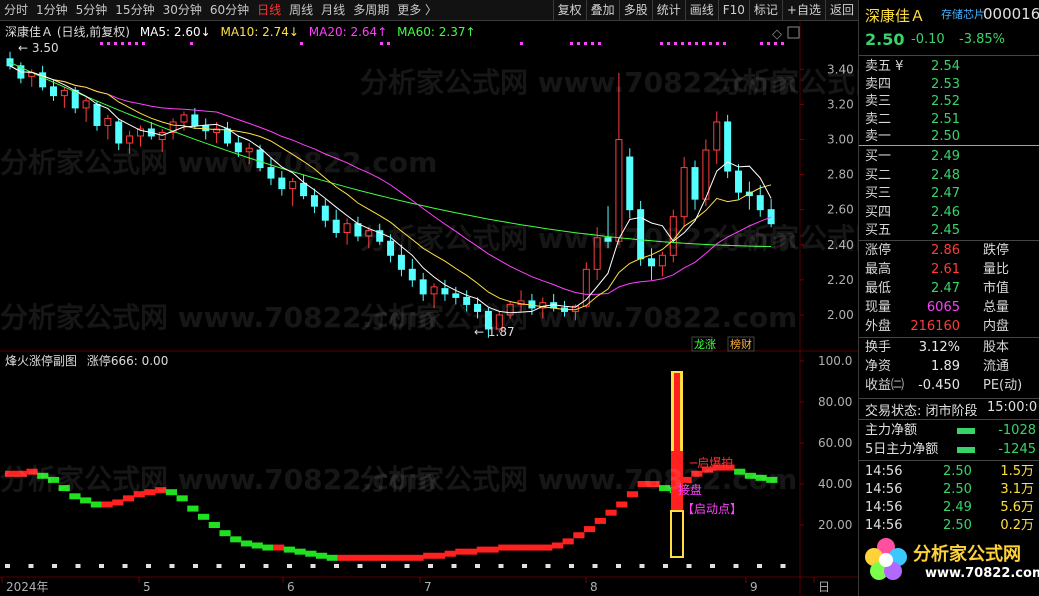 This screenshot has width=1039, height=596. I want to click on toolbar-button-5: F10, so click(733, 10).